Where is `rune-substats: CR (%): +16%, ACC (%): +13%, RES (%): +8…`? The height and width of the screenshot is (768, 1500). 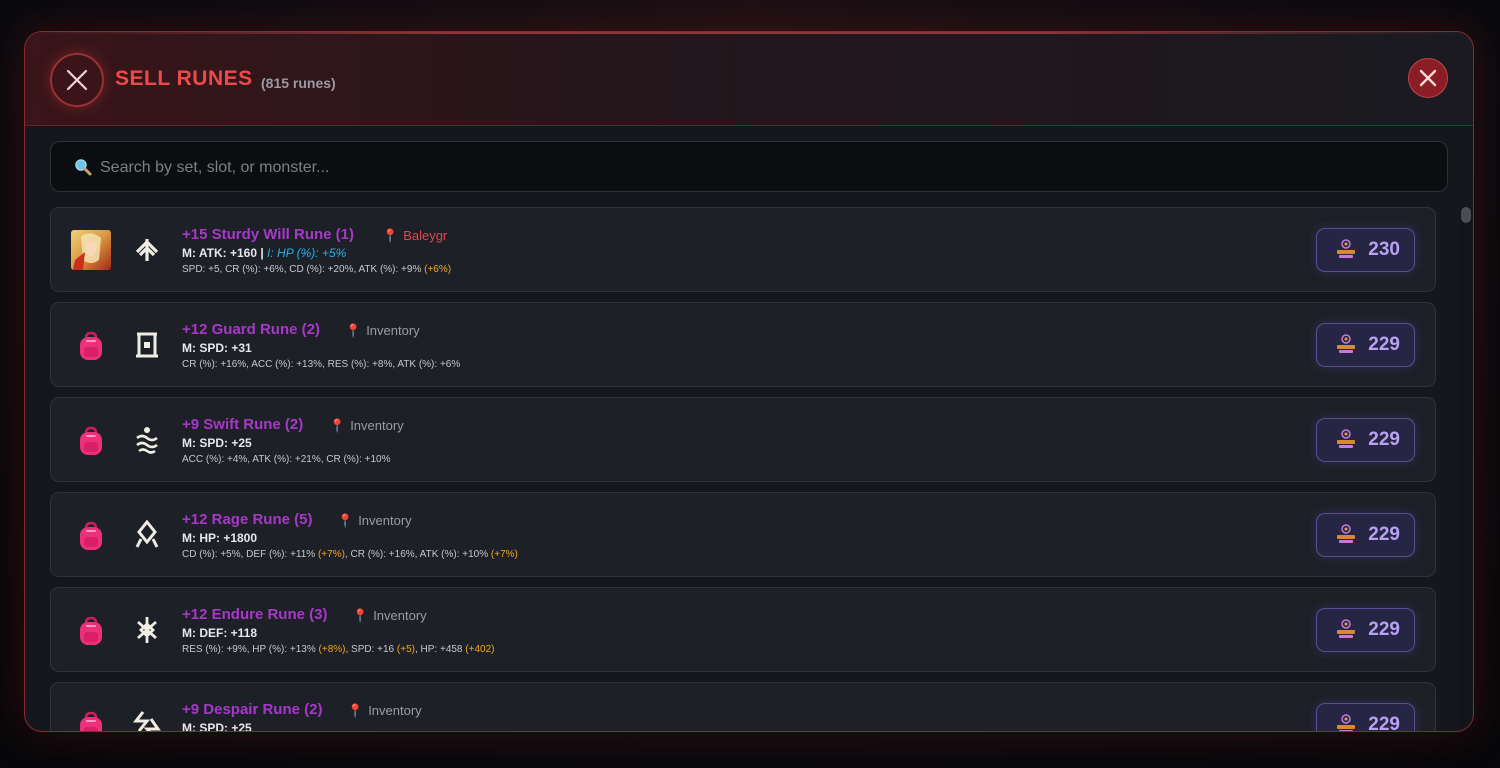
rune-substats: CR (%): +16%, ACC (%): +13%, RES (%): +8… is located at coordinates (321, 364).